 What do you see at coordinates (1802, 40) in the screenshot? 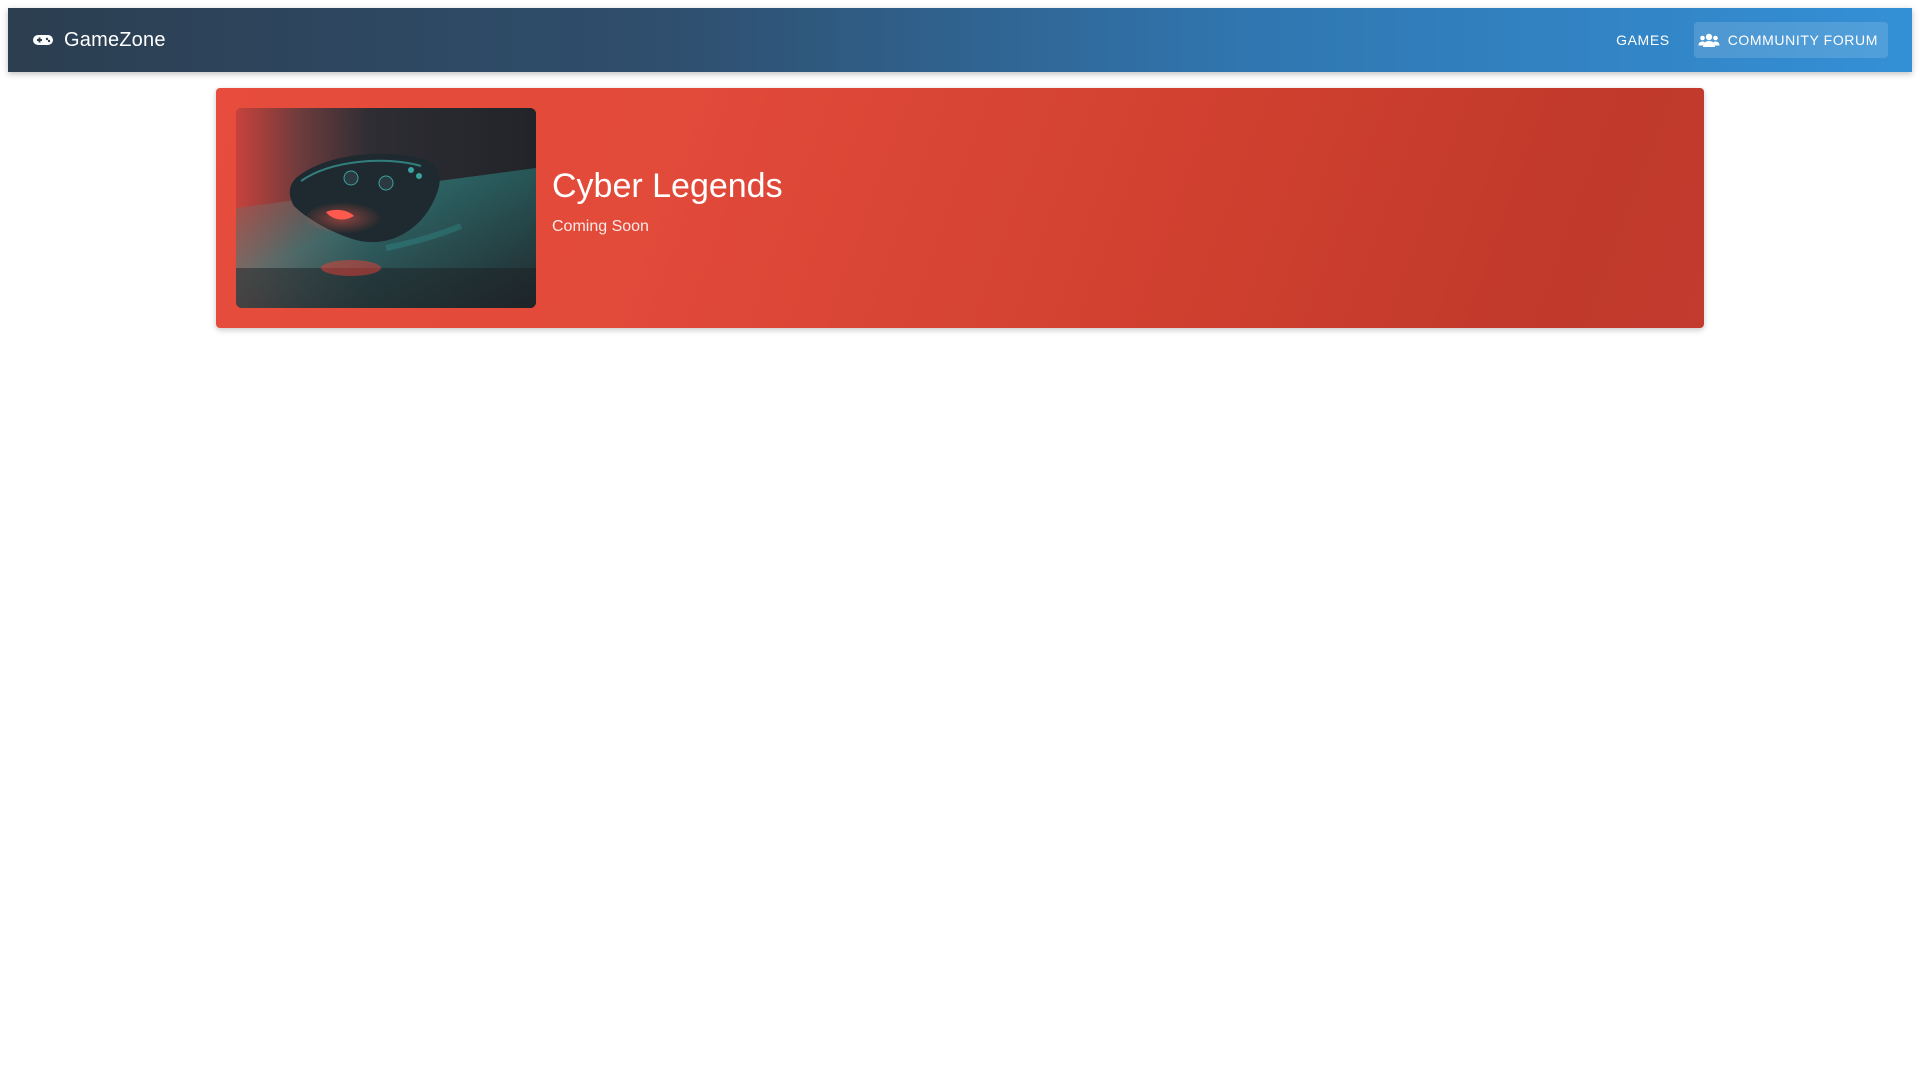
I see `nav-link-community-forum-label: COMMUNITY FORUM` at bounding box center [1802, 40].